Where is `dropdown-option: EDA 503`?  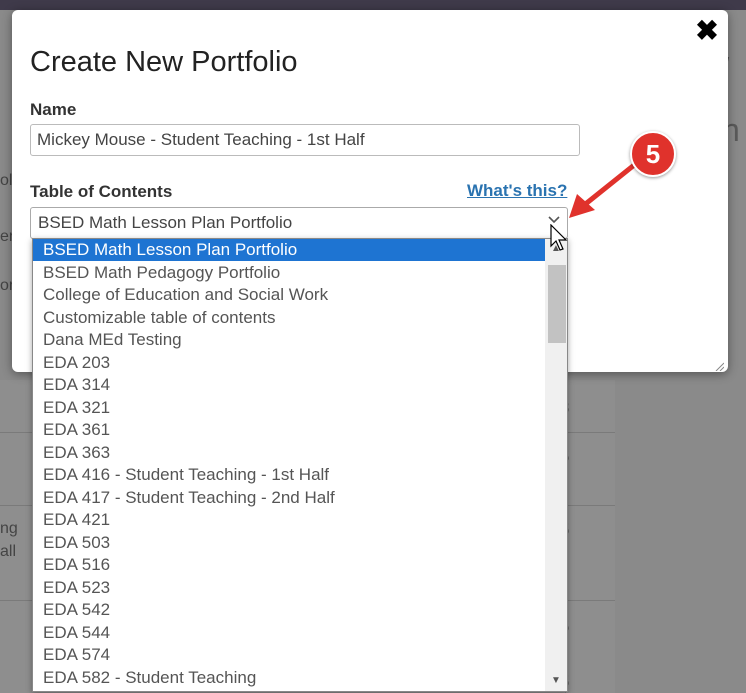
dropdown-option: EDA 503 is located at coordinates (293, 543).